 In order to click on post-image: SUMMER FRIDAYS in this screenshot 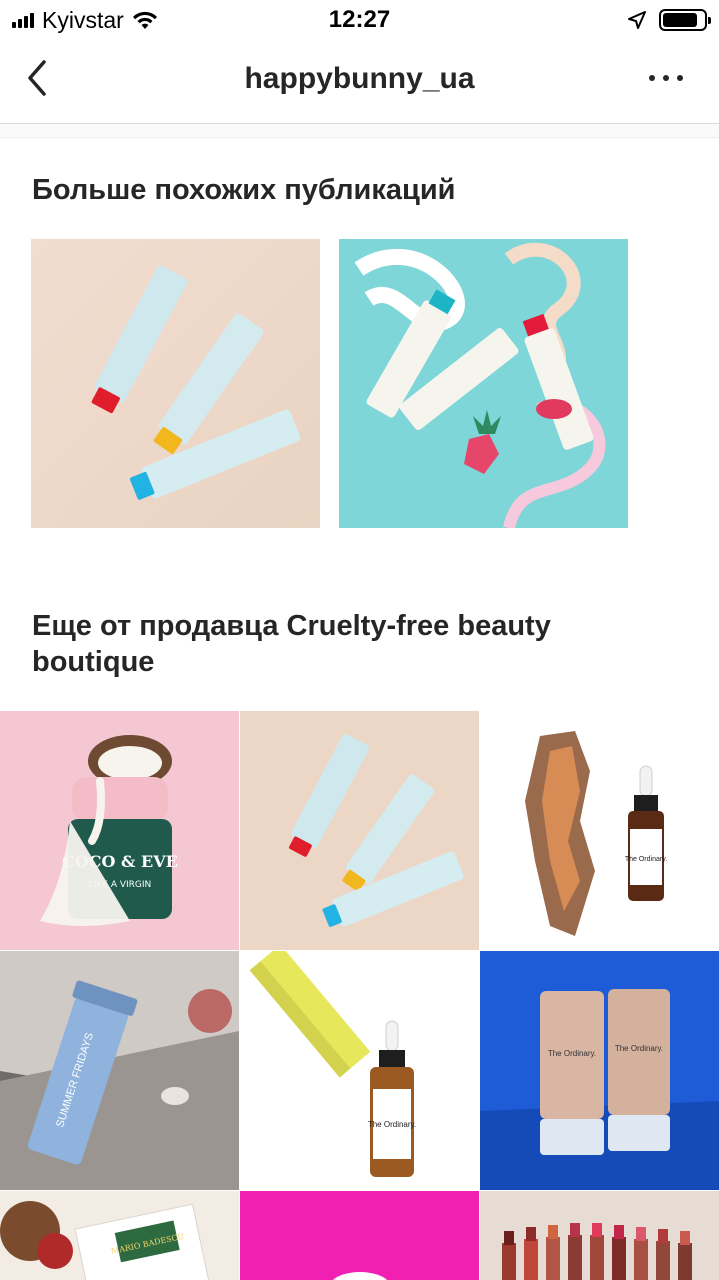, I will do `click(119, 1070)`.